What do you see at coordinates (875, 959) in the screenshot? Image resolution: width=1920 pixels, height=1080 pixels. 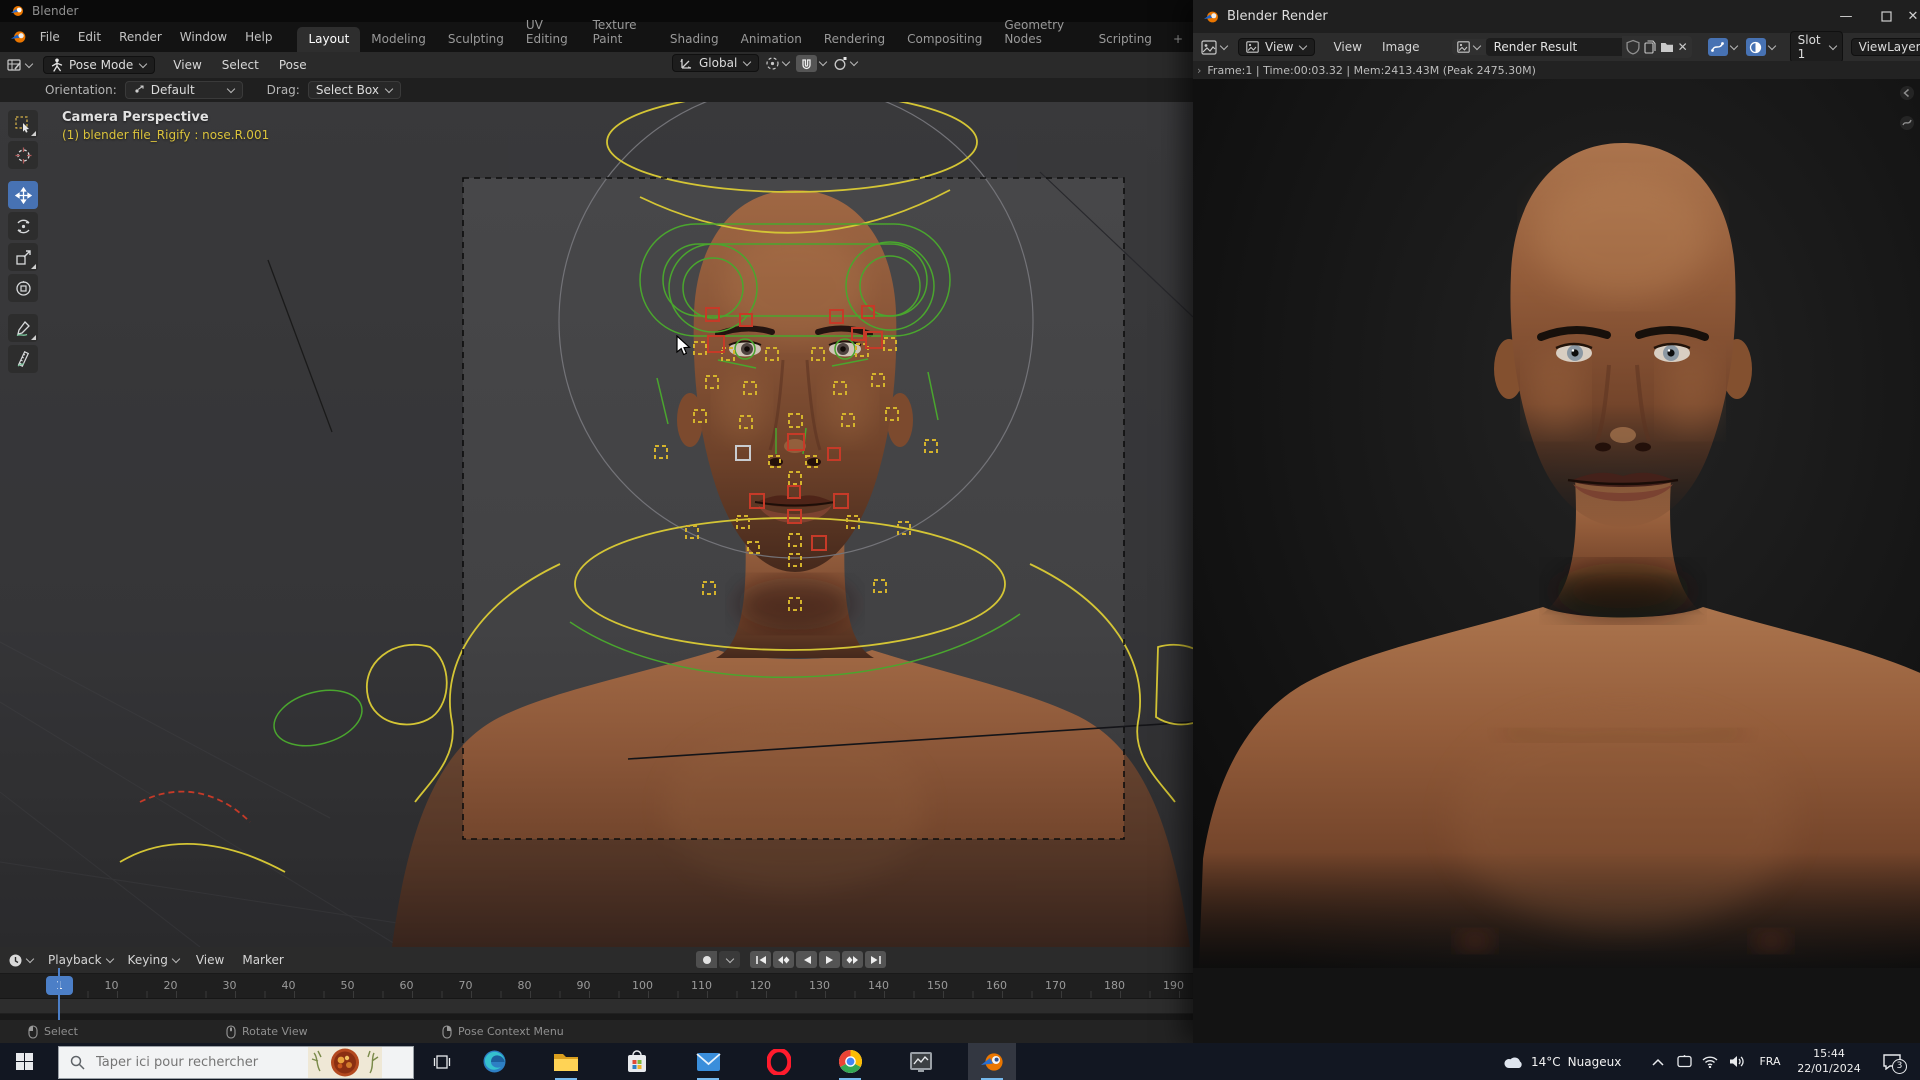 I see `jump-to-end-button` at bounding box center [875, 959].